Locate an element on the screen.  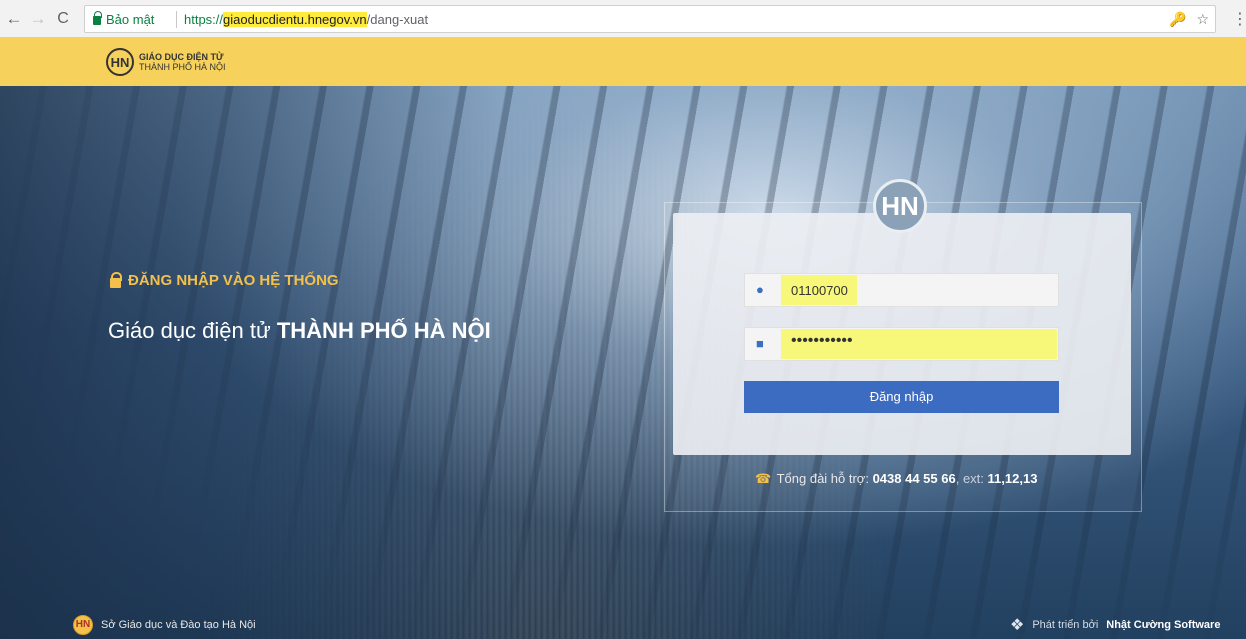
page-title: Giáo dục điện tử THÀNH PHỐ HÀ NỘI is located at coordinates (299, 331).